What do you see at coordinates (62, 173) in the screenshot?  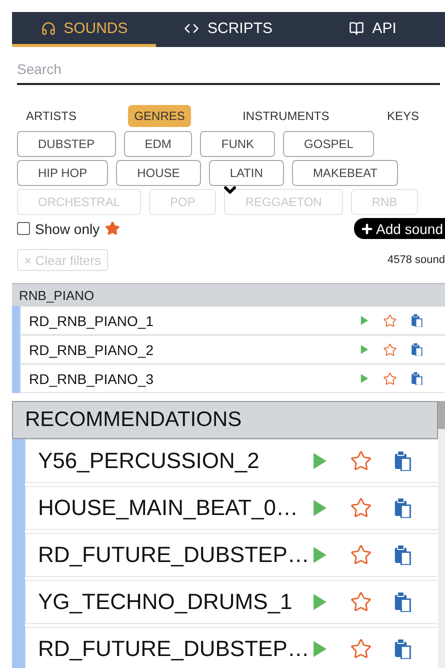 I see `genre-chip: HIP HOP` at bounding box center [62, 173].